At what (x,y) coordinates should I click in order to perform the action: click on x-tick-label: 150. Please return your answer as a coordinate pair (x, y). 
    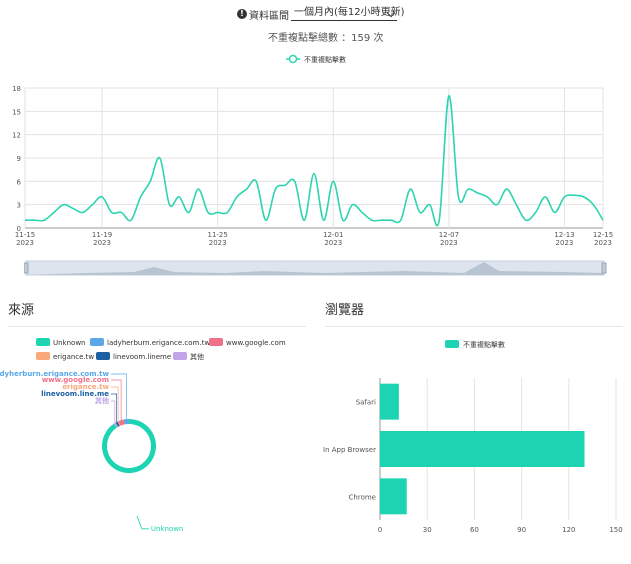
    Looking at the image, I should click on (615, 530).